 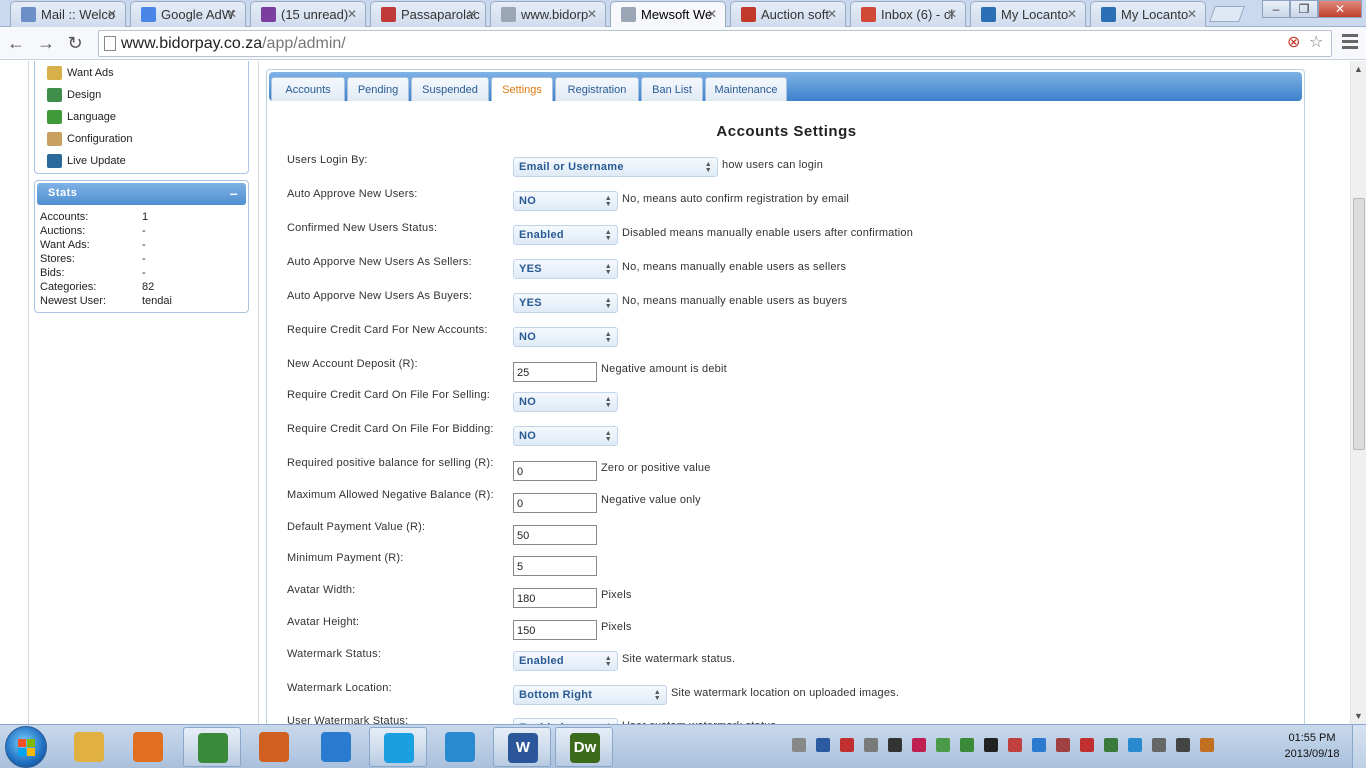 What do you see at coordinates (141, 194) in the screenshot?
I see `stats-header: Stats –` at bounding box center [141, 194].